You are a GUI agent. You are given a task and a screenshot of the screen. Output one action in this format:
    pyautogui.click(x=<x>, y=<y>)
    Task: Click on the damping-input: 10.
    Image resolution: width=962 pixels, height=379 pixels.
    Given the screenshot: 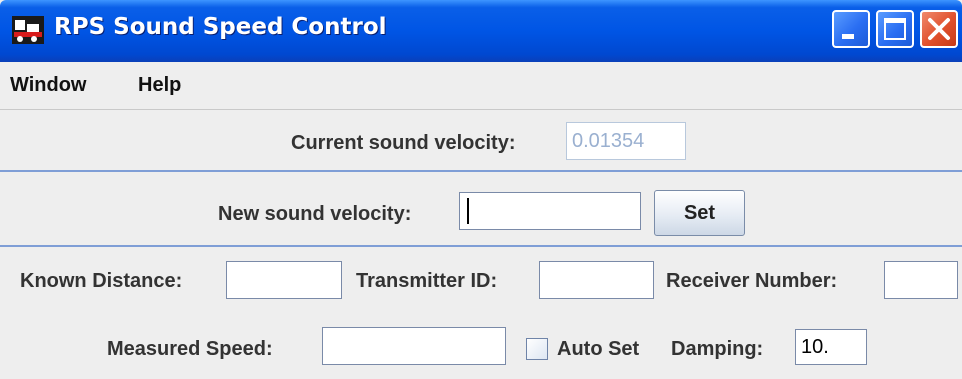 What is the action you would take?
    pyautogui.click(x=831, y=347)
    